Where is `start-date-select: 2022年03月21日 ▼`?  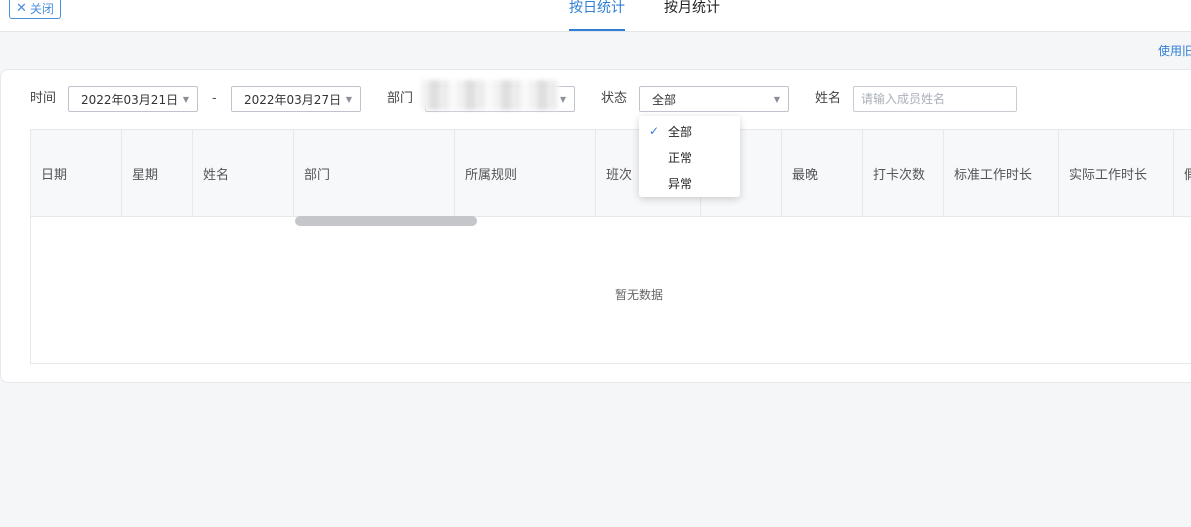
start-date-select: 2022年03月21日 ▼ is located at coordinates (133, 99).